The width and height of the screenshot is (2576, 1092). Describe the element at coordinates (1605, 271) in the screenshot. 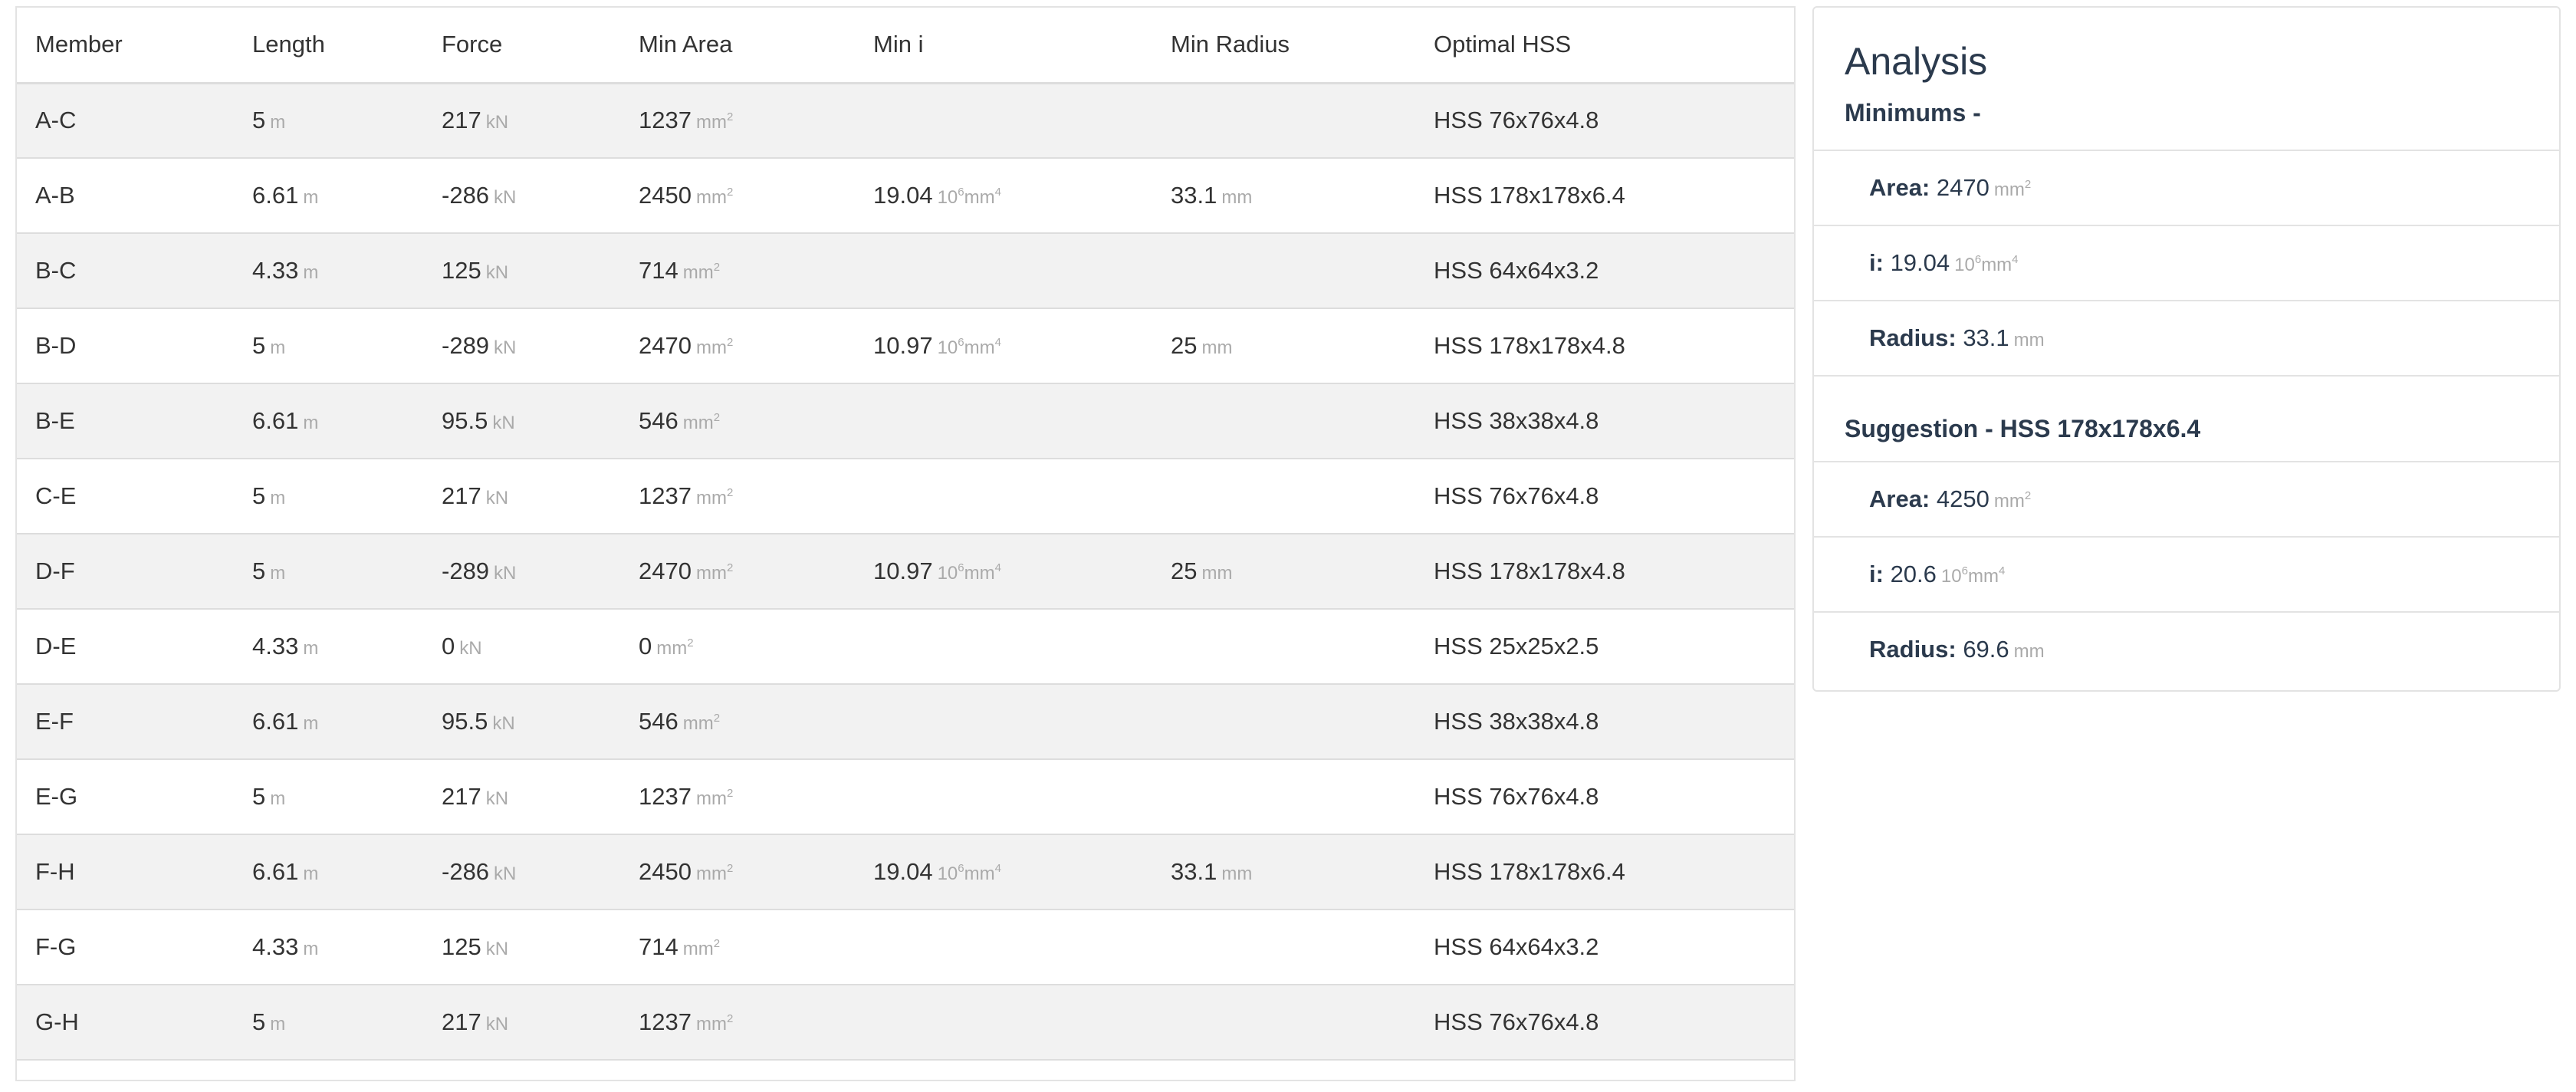

I see `cell-optimal-hss: HSS 64x64x3.2` at that location.